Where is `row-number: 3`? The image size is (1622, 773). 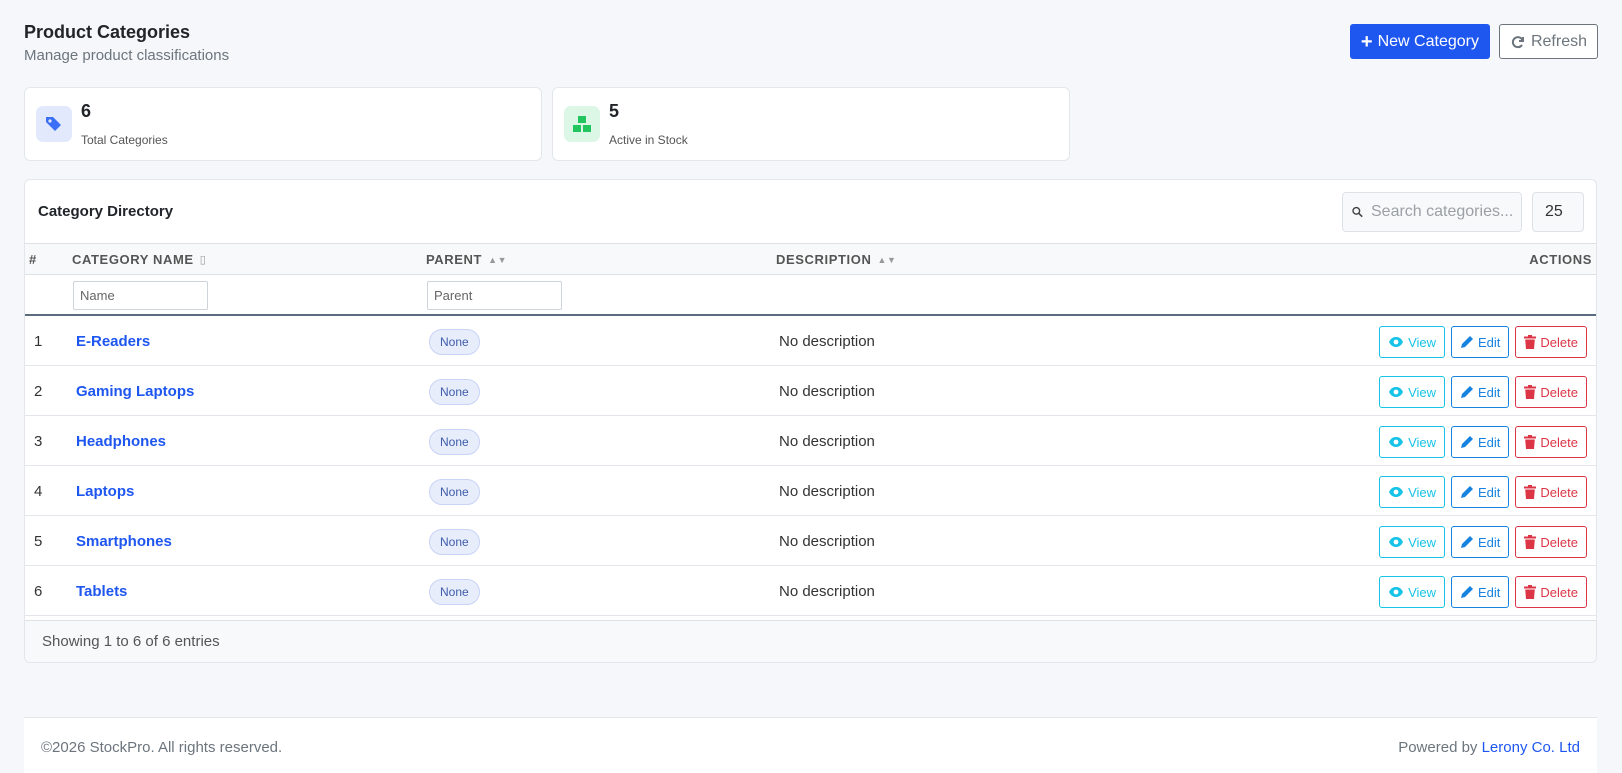 row-number: 3 is located at coordinates (38, 441).